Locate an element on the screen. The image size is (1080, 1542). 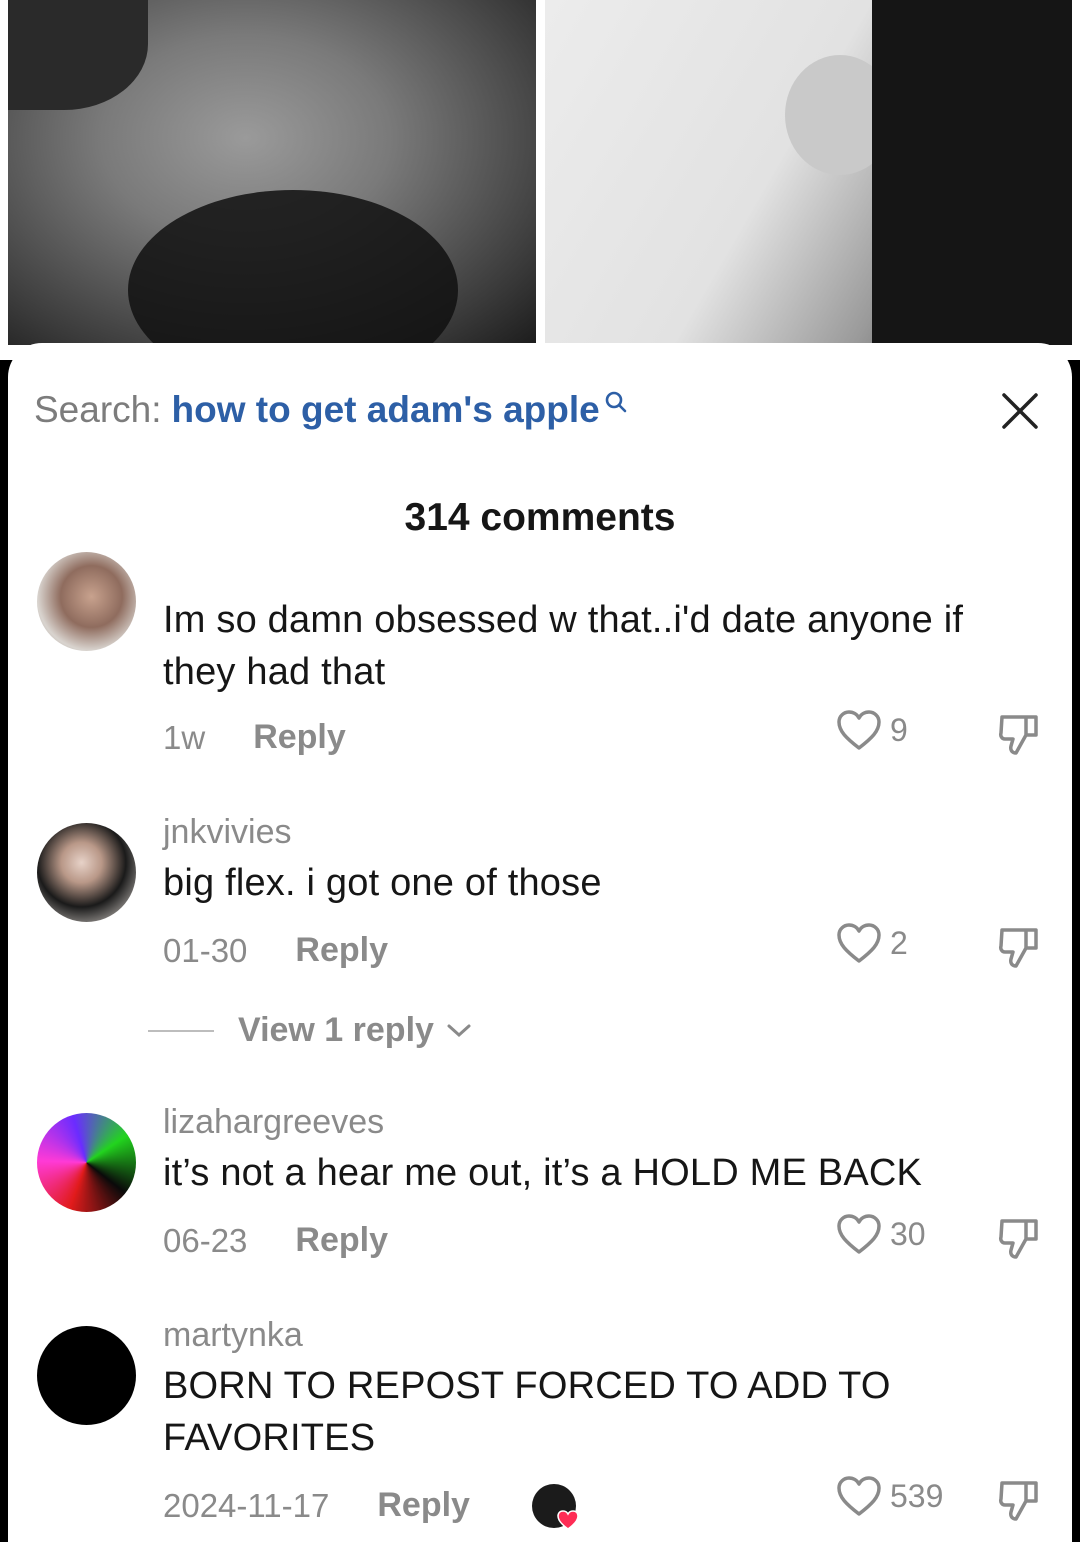
like-count: 2 is located at coordinates (899, 942).